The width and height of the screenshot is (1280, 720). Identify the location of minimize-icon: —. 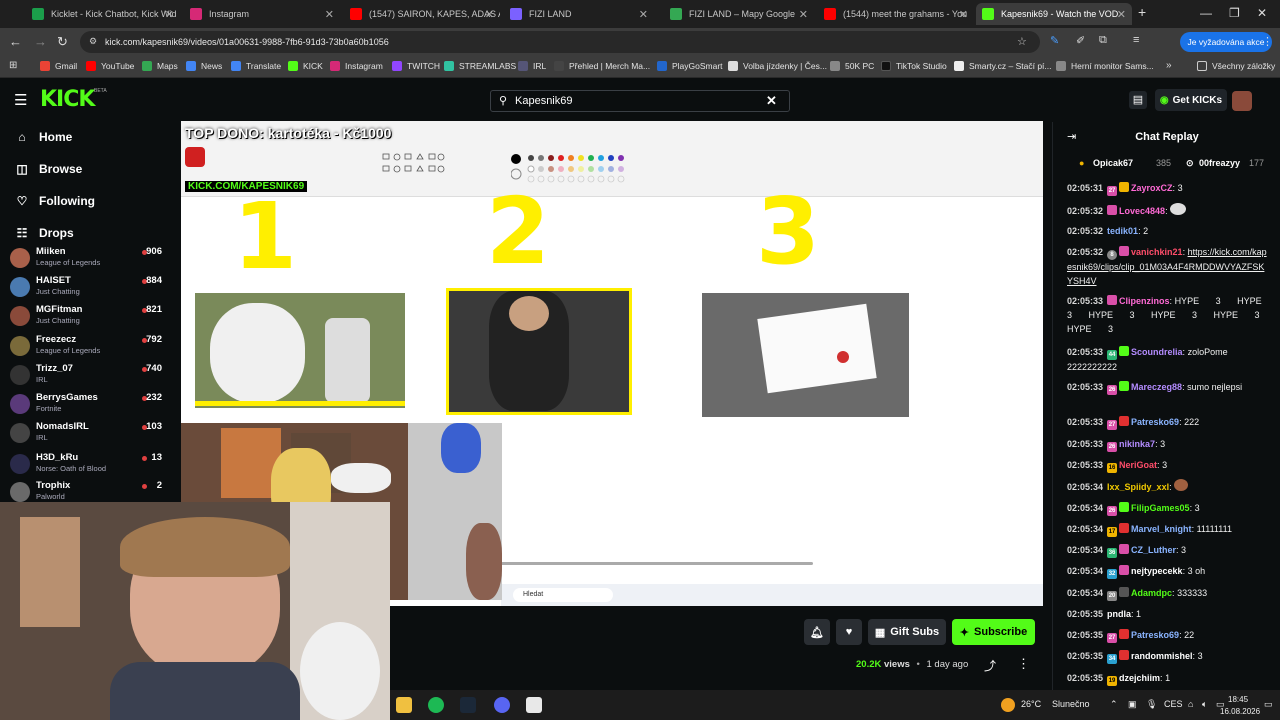
(1206, 13).